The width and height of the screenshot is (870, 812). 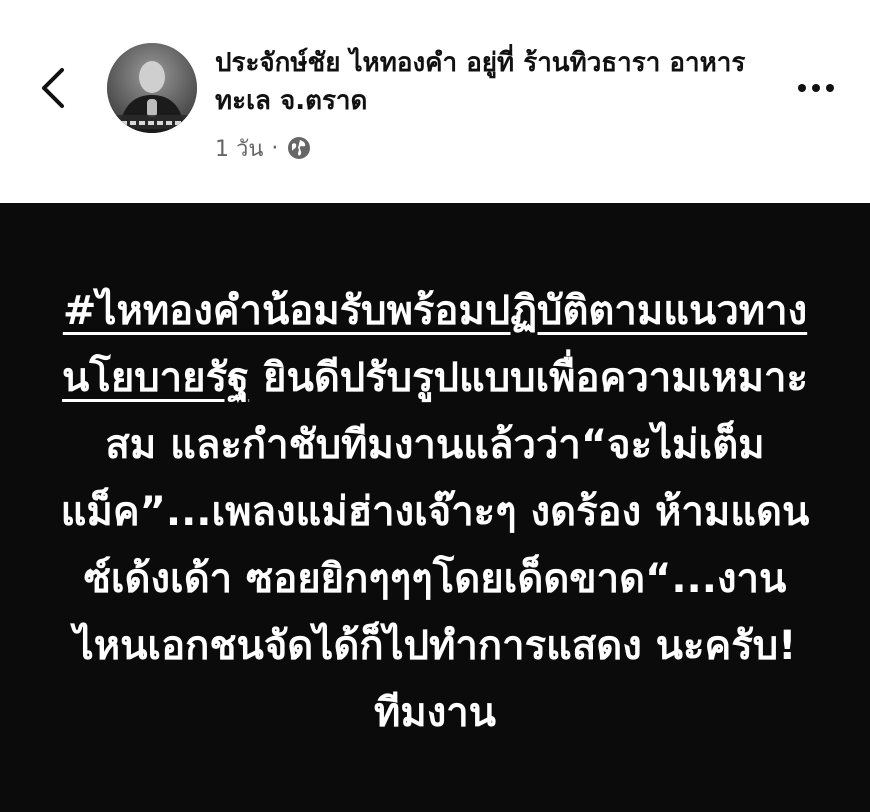 What do you see at coordinates (239, 148) in the screenshot?
I see `post-time: 1 วัน` at bounding box center [239, 148].